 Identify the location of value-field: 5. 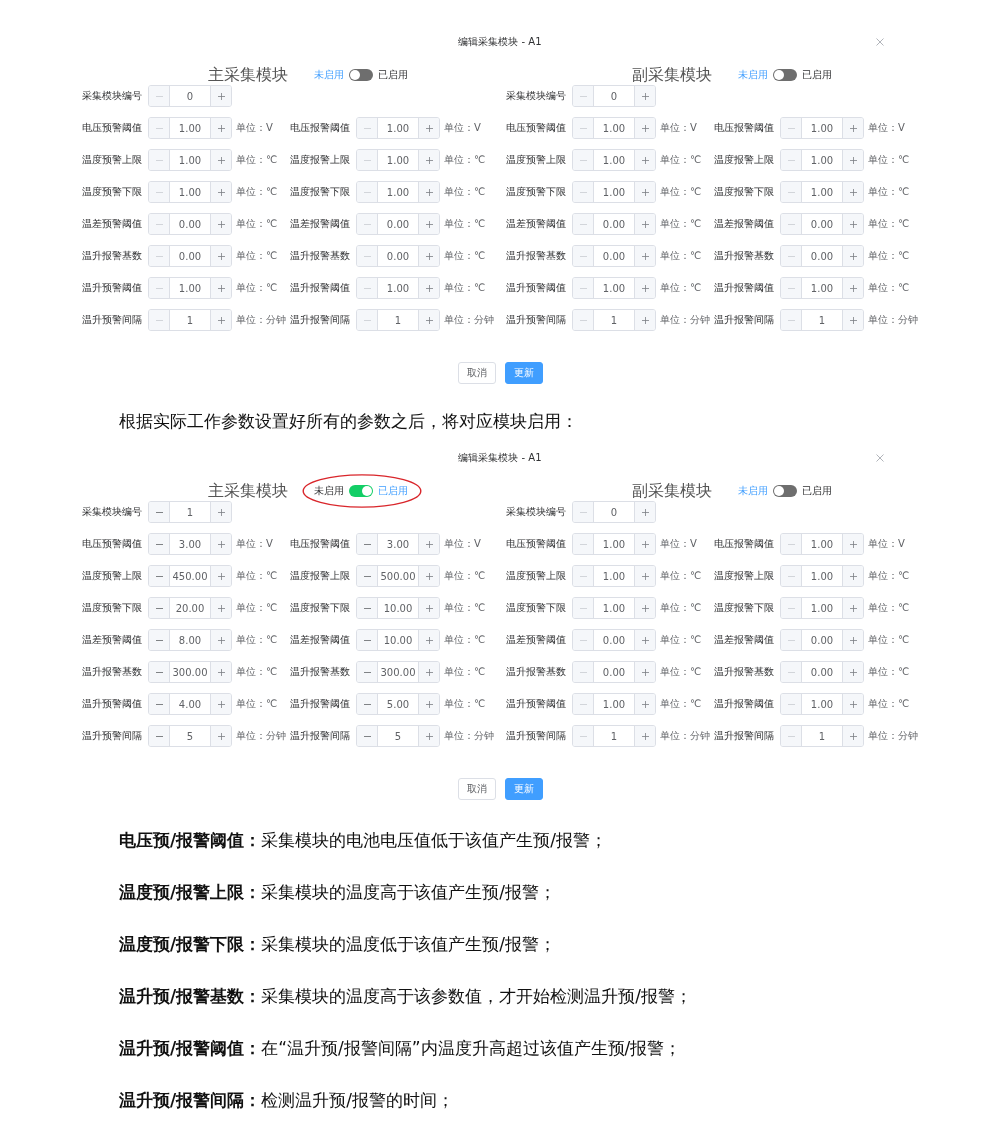
(398, 736).